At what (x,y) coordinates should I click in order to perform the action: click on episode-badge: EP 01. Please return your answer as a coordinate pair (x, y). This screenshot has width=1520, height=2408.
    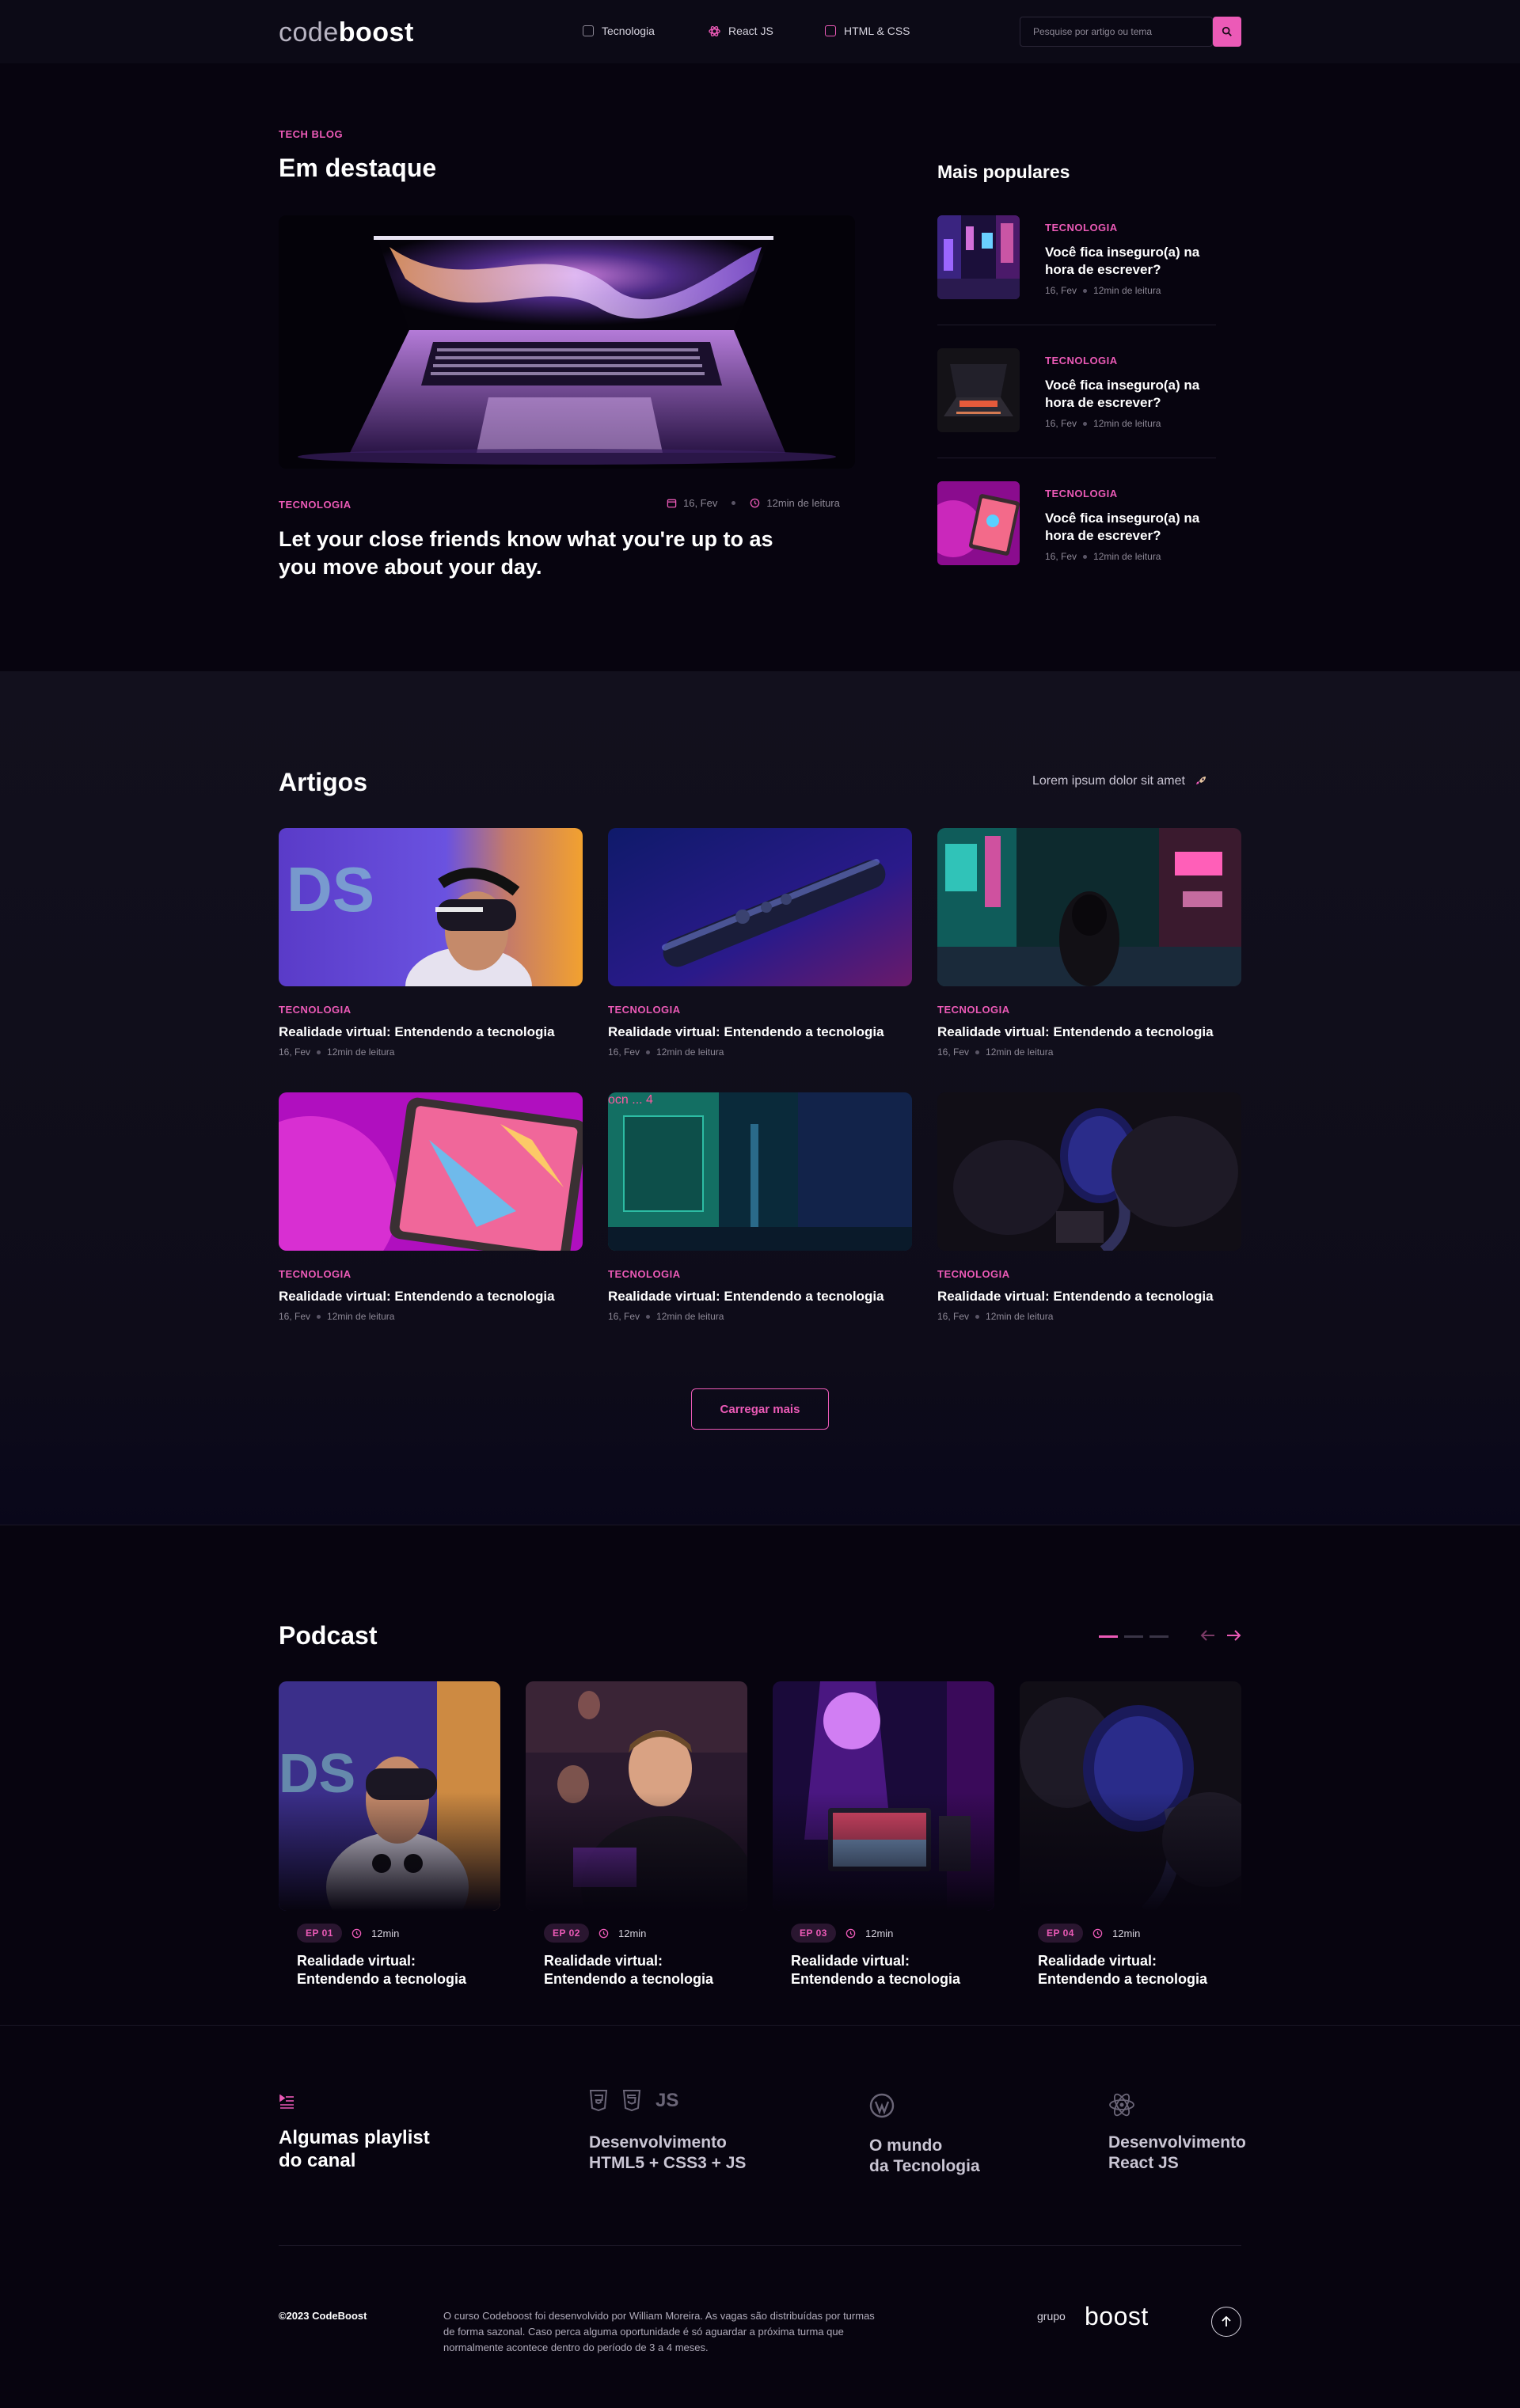
    Looking at the image, I should click on (319, 1933).